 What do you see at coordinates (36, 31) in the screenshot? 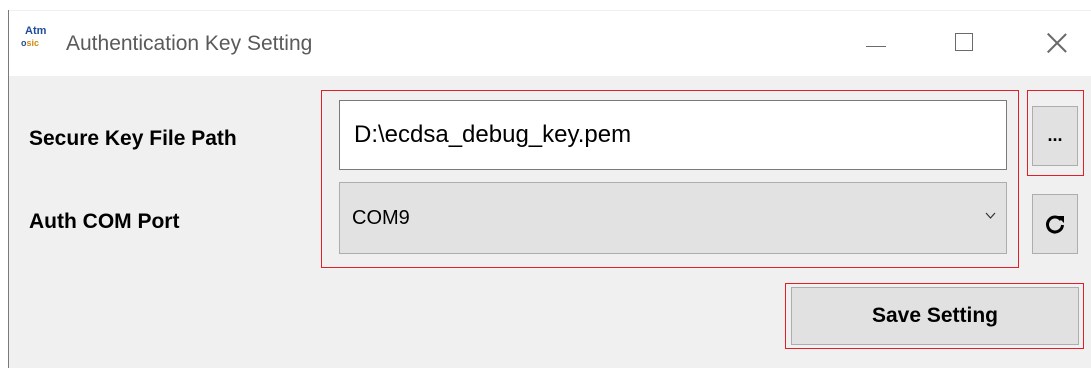
I see `logo-text-top: Atm` at bounding box center [36, 31].